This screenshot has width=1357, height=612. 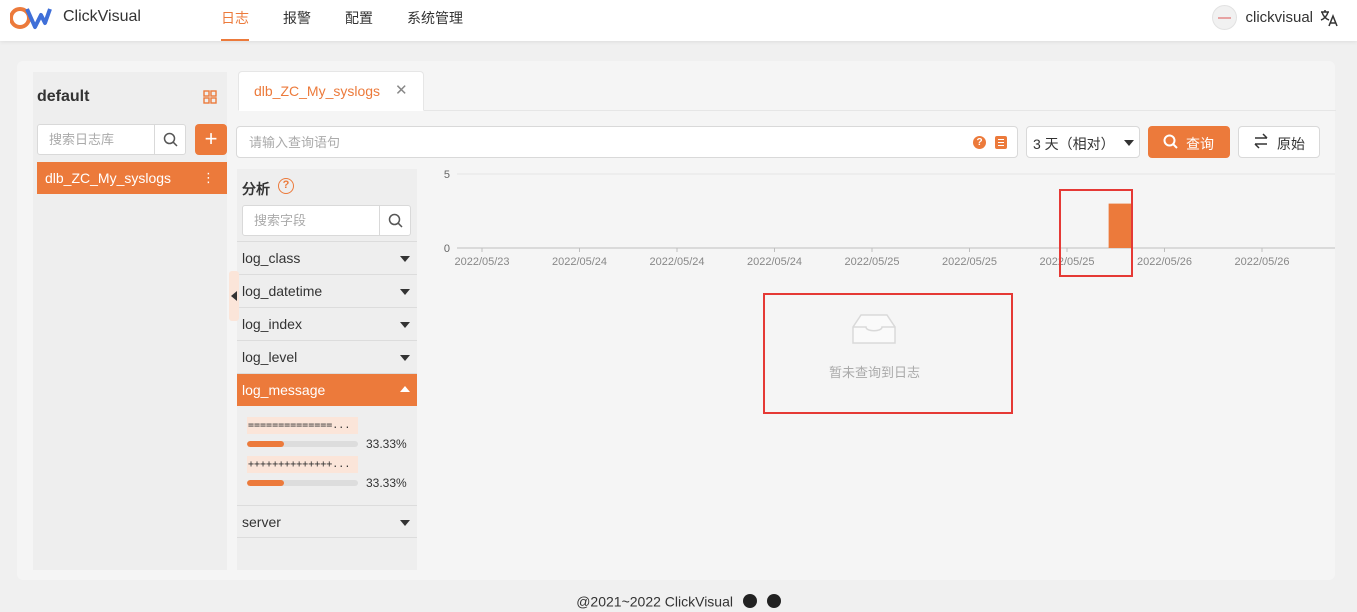 What do you see at coordinates (130, 321) in the screenshot?
I see `database-panel: default + dlb_ZC_My_syslogs ⋮` at bounding box center [130, 321].